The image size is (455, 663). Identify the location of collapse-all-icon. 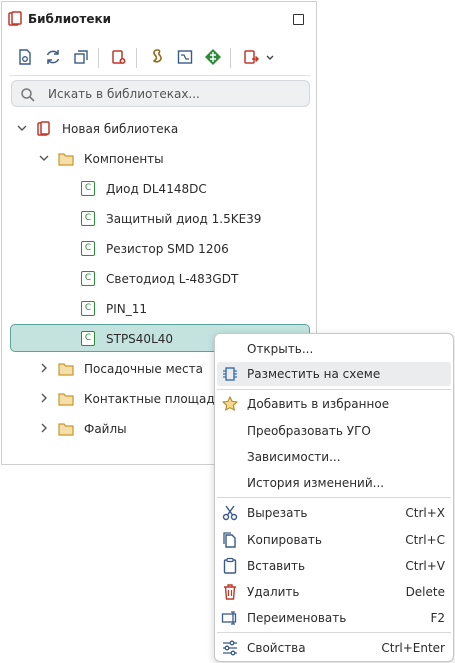
(81, 57).